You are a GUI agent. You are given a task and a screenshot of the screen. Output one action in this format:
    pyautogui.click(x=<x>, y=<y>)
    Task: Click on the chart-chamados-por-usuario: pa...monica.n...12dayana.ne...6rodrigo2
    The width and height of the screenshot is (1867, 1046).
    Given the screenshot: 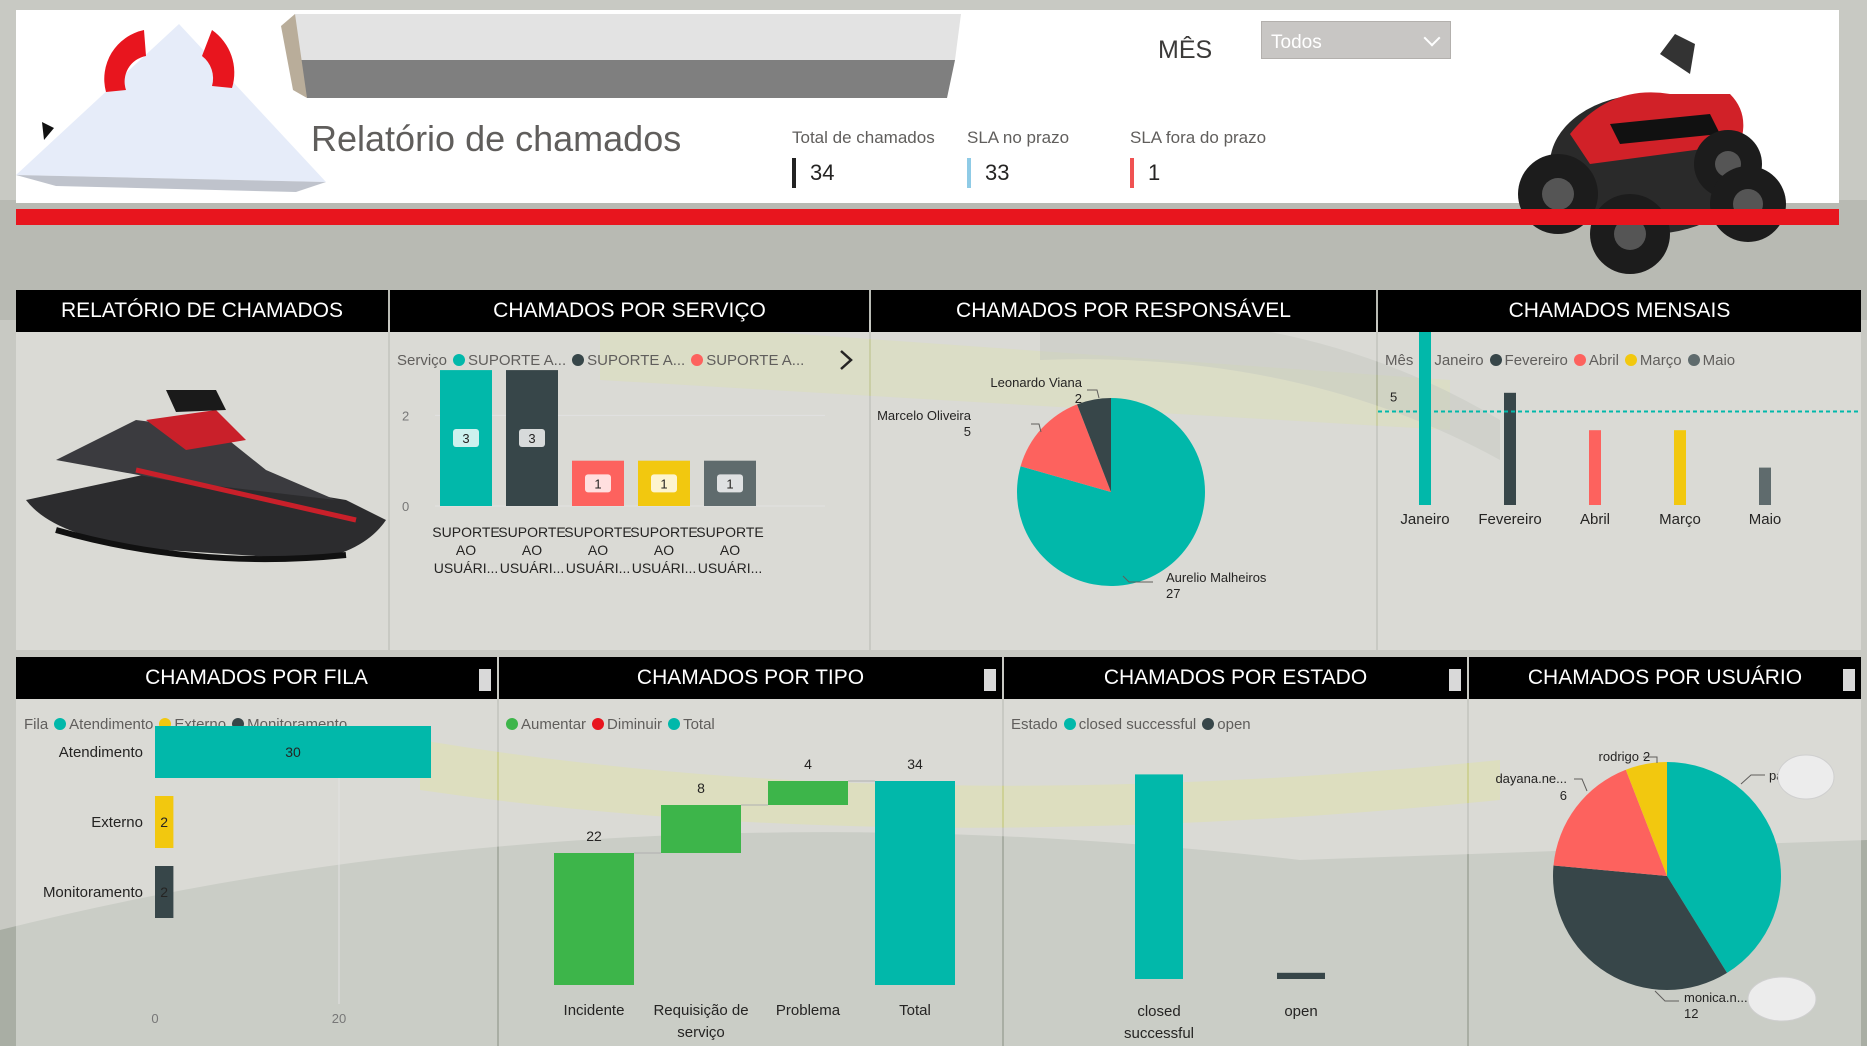 What is the action you would take?
    pyautogui.click(x=1665, y=885)
    